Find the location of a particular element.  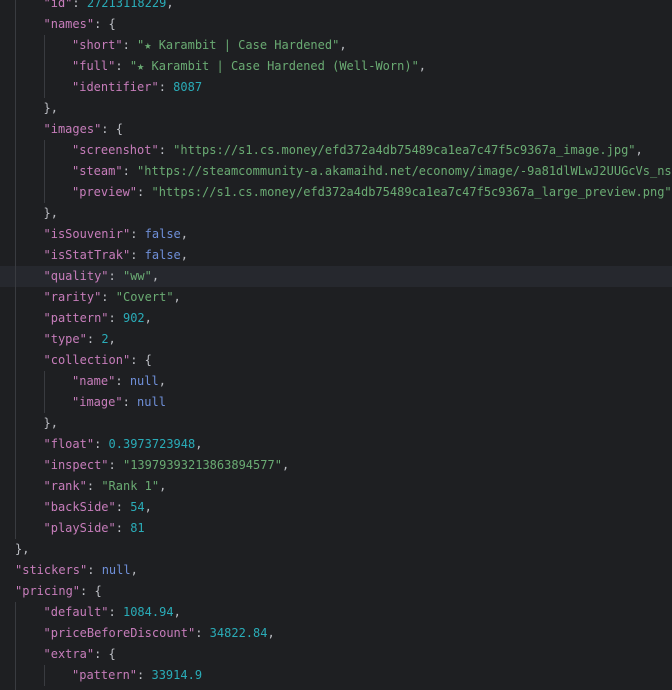

code-line: "priceBeforeDiscount": 34822.84, is located at coordinates (336, 633).